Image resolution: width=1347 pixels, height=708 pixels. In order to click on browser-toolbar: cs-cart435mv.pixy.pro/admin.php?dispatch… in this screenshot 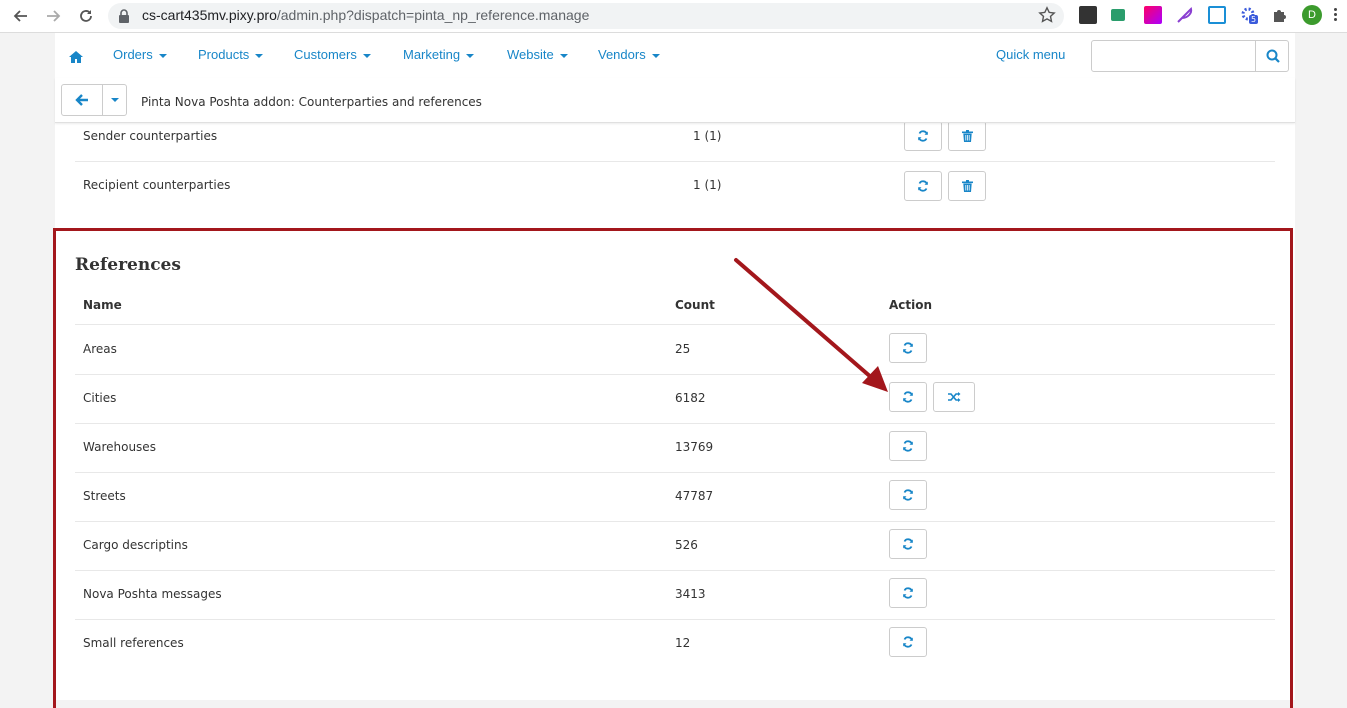, I will do `click(673, 16)`.